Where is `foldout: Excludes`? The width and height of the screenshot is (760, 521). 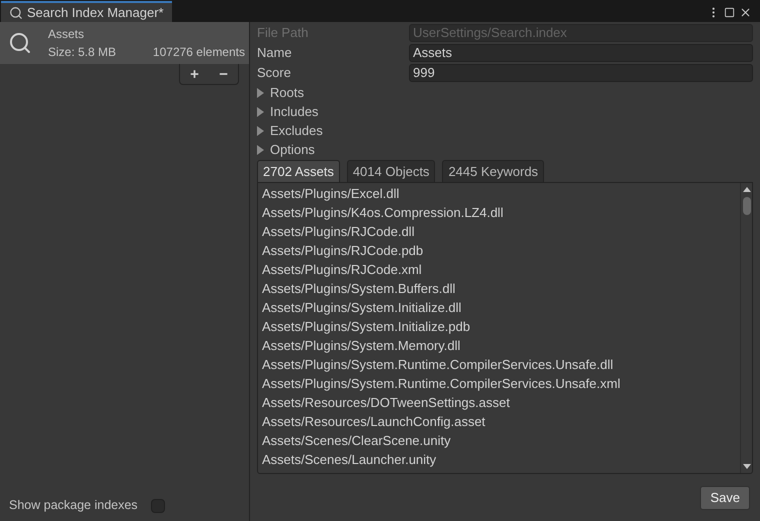
foldout: Excludes is located at coordinates (505, 130).